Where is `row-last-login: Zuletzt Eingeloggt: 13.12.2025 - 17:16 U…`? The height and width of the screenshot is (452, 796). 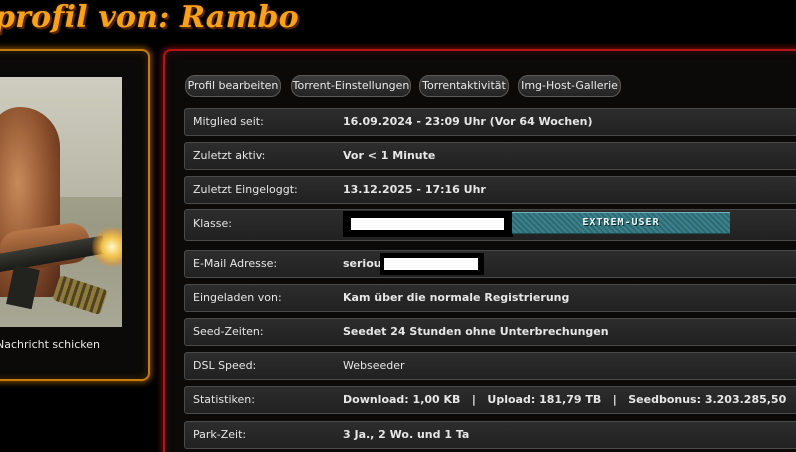
row-last-login: Zuletzt Eingeloggt: 13.12.2025 - 17:16 U… is located at coordinates (490, 190).